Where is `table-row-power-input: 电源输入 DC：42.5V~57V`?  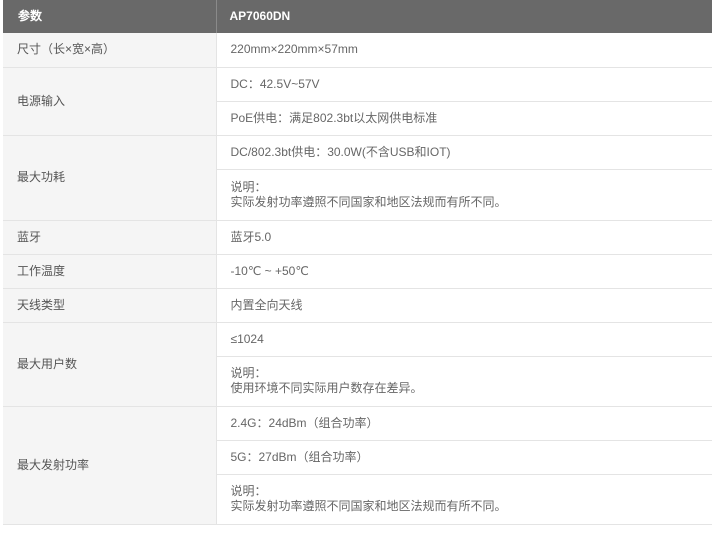 table-row-power-input: 电源输入 DC：42.5V~57V is located at coordinates (357, 101).